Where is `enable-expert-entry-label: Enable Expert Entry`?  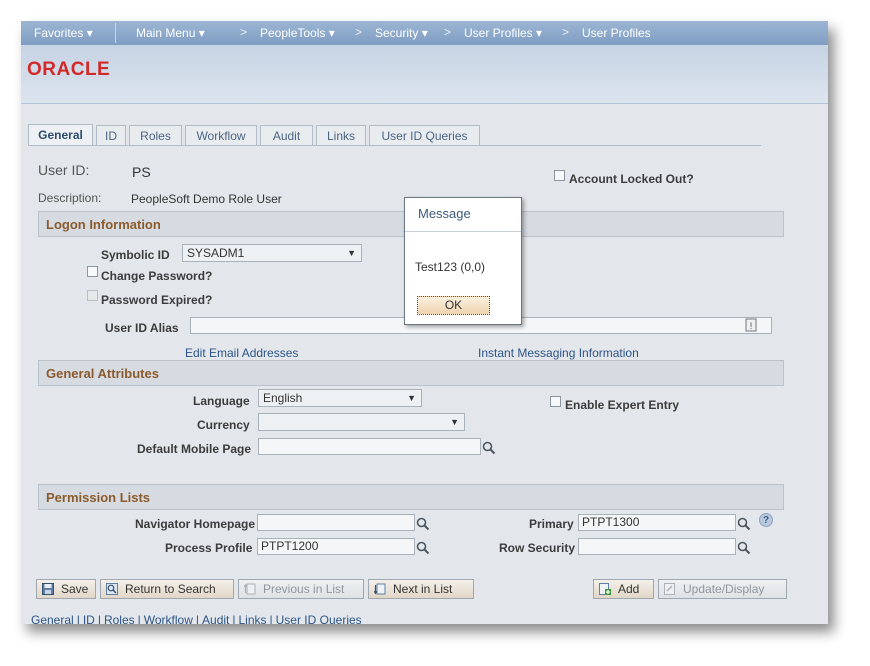 enable-expert-entry-label: Enable Expert Entry is located at coordinates (622, 405).